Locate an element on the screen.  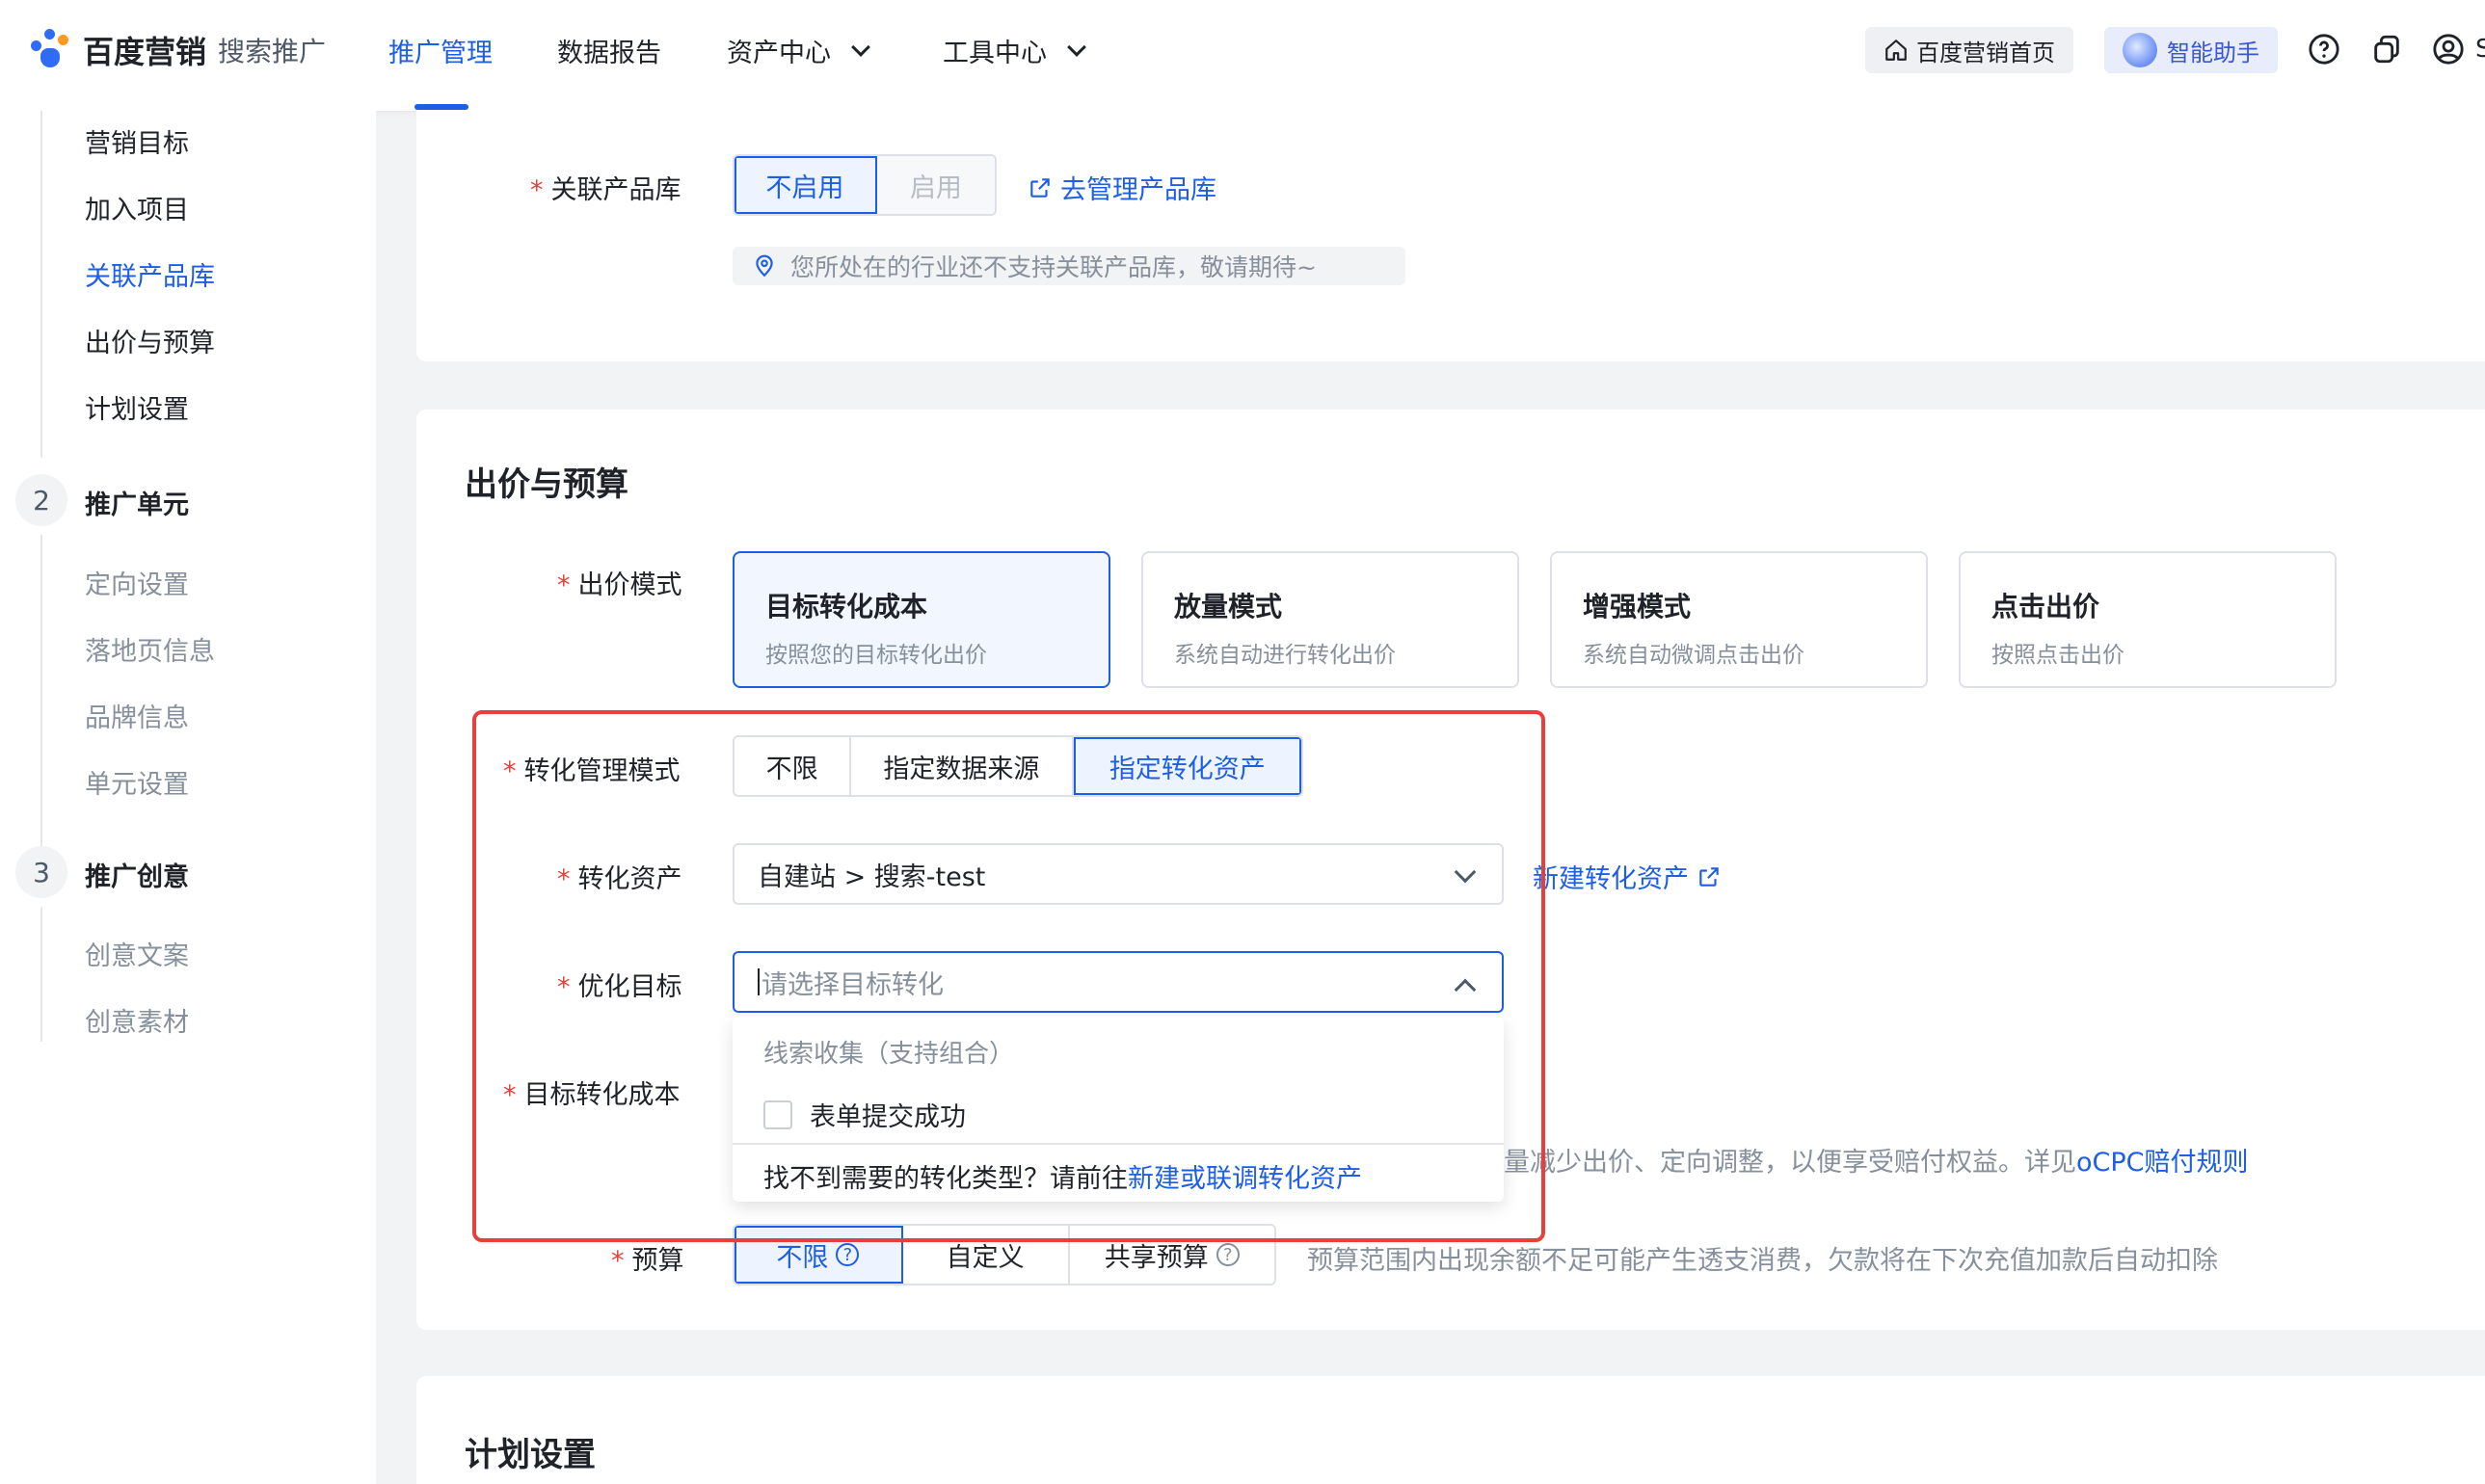
home-button: 百度营销首页 is located at coordinates (1969, 50).